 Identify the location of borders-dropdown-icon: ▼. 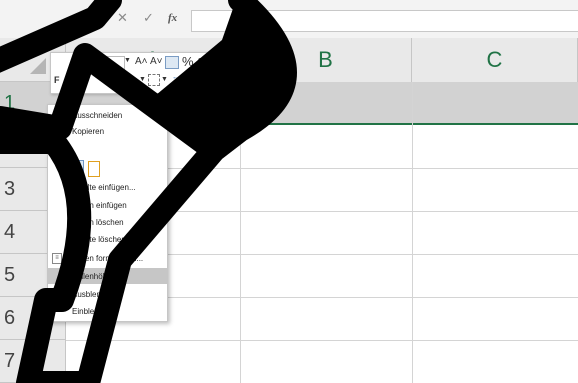
(164, 79).